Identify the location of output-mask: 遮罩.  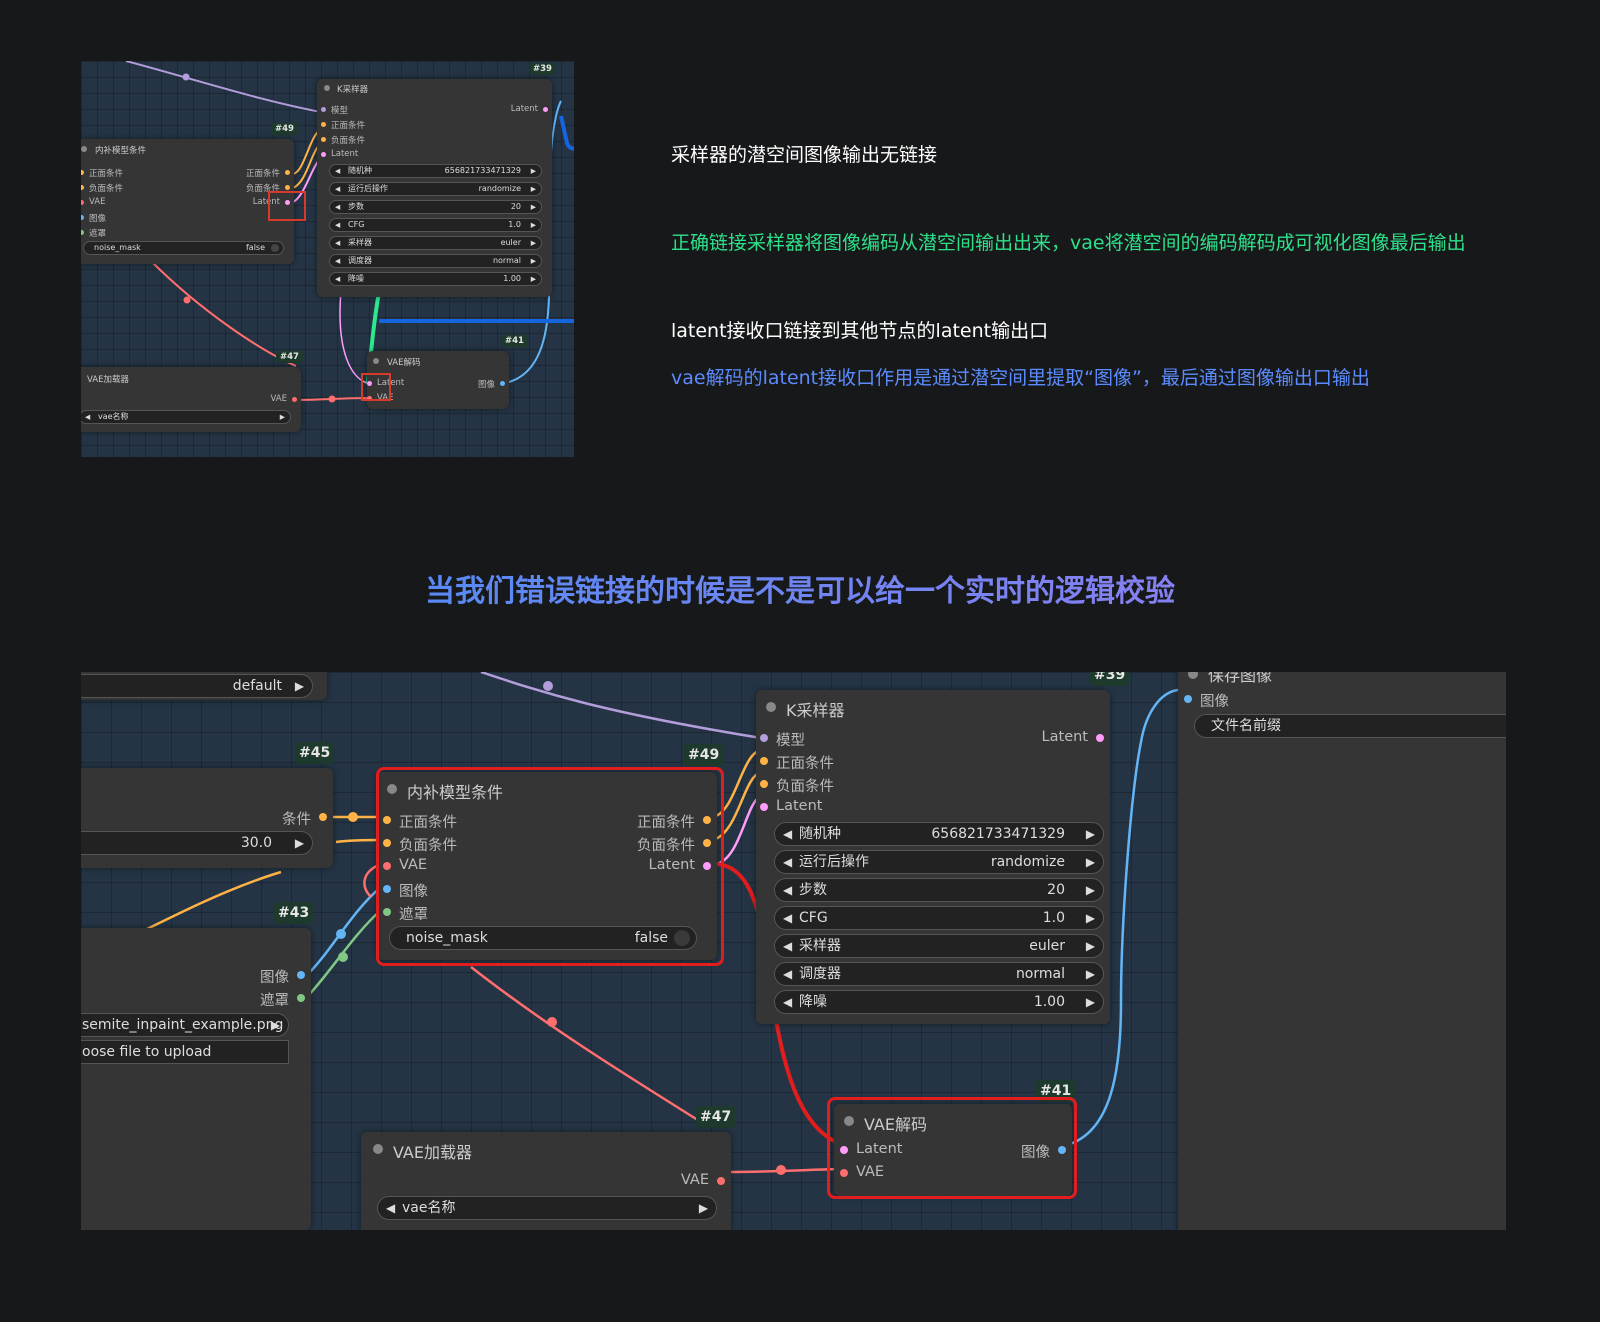
(282, 999).